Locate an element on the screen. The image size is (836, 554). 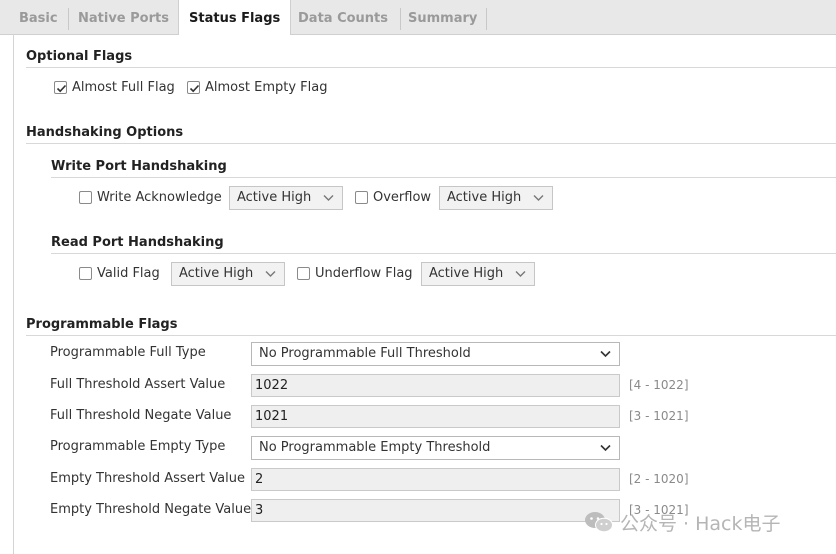
full-type-select-value: No Programmable Full Threshold is located at coordinates (365, 353).